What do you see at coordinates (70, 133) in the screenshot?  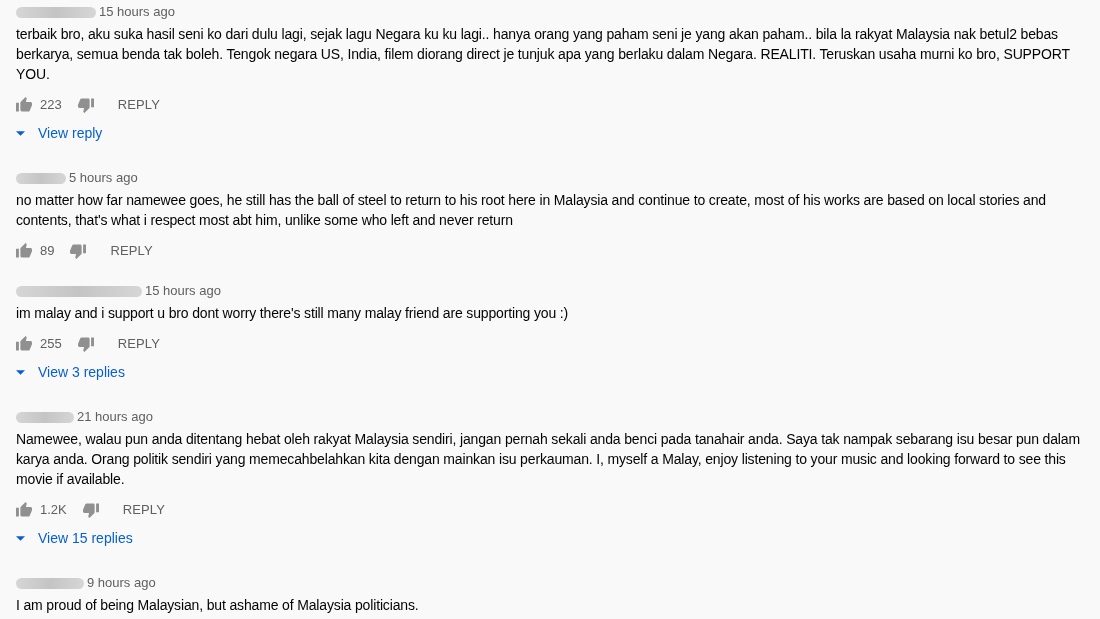 I see `view-replies-link: View reply` at bounding box center [70, 133].